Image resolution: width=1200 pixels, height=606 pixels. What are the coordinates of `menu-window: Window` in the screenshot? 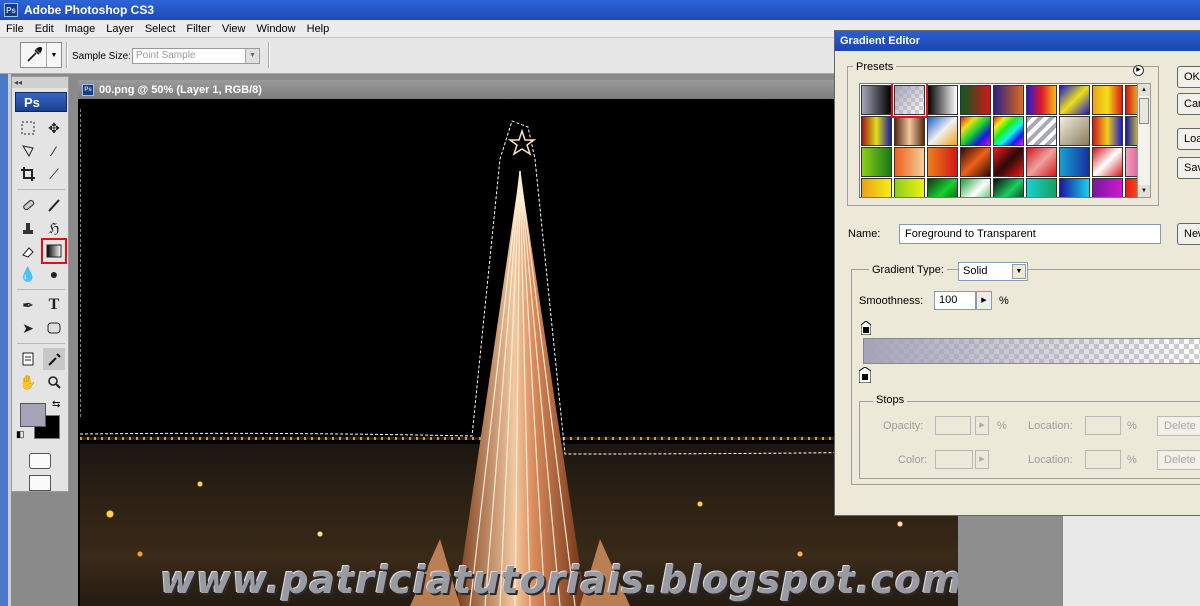 It's located at (276, 29).